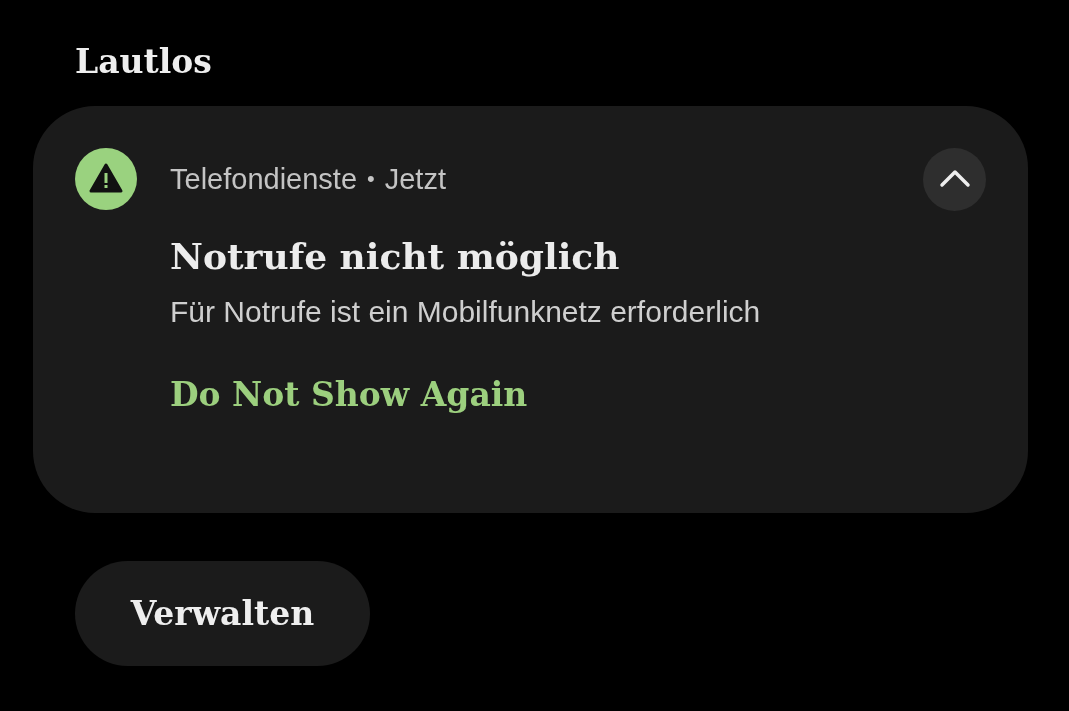 The height and width of the screenshot is (711, 1069). I want to click on section-title: Lautlos, so click(144, 62).